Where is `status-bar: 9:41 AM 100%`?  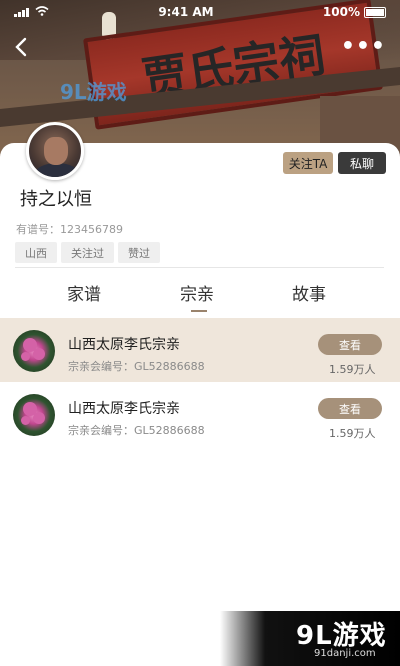
status-bar: 9:41 AM 100% is located at coordinates (200, 12).